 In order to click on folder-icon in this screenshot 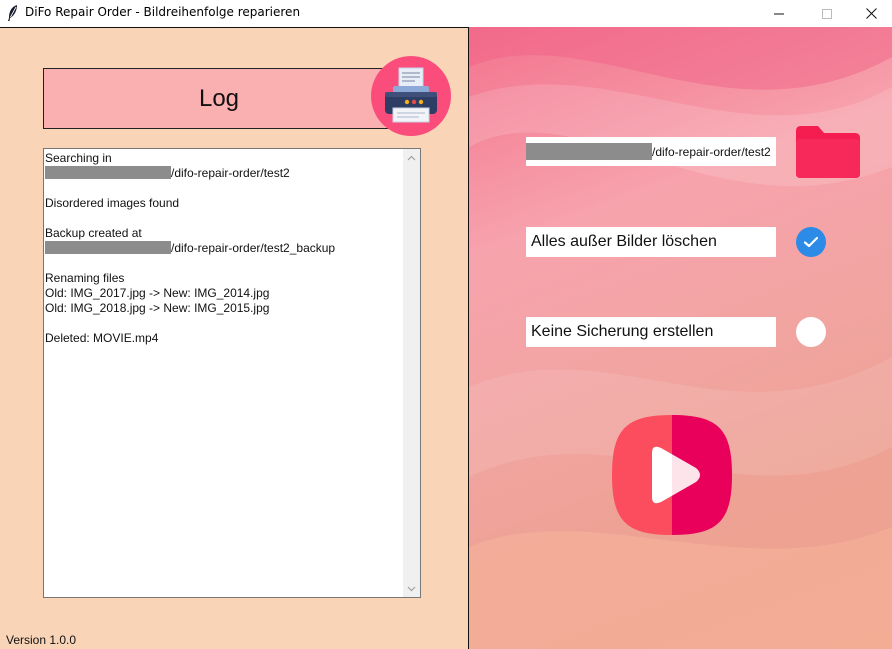, I will do `click(828, 152)`.